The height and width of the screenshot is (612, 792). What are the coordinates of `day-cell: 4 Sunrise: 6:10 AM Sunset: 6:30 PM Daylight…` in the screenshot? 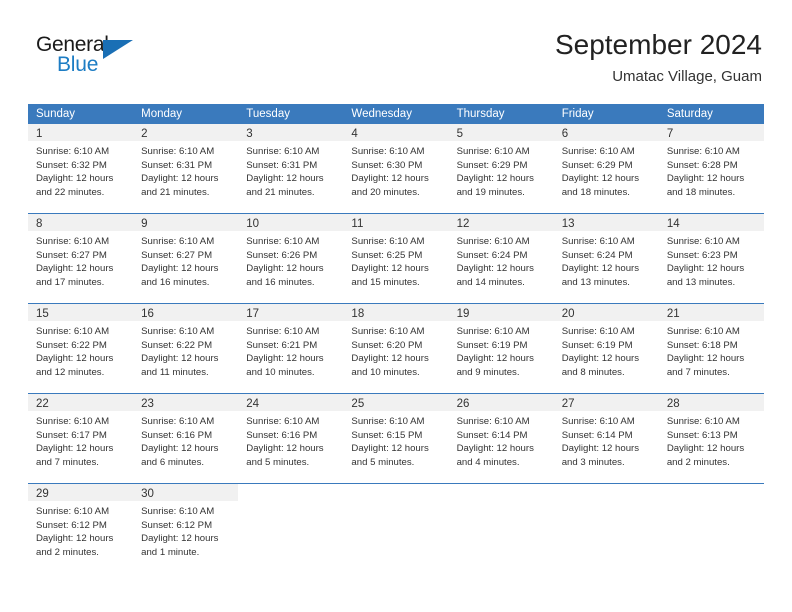 It's located at (396, 168).